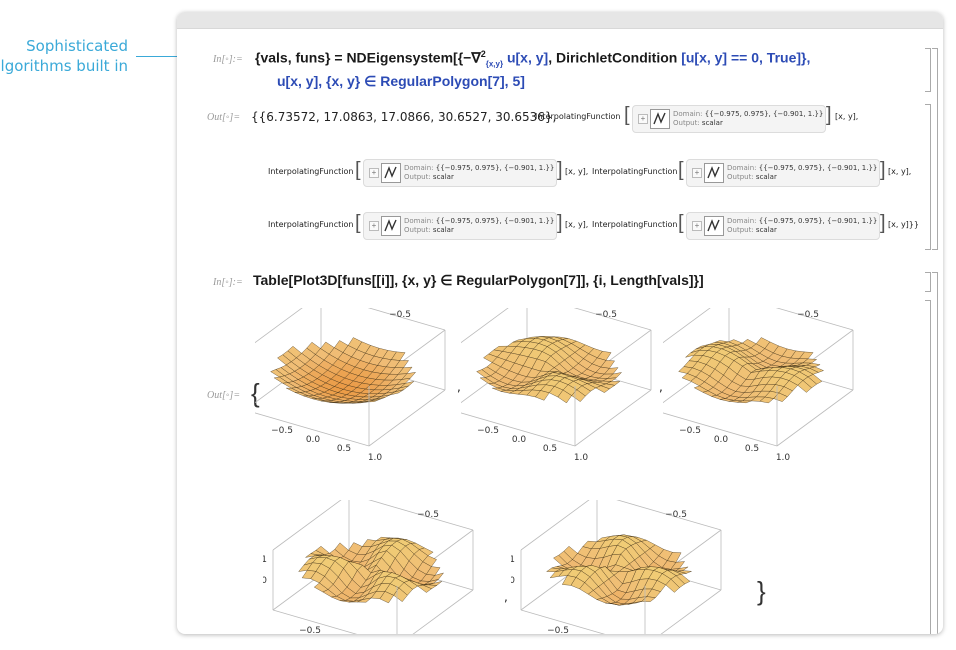  Describe the element at coordinates (527, 57) in the screenshot. I see `in1-u: u[x, y]` at that location.